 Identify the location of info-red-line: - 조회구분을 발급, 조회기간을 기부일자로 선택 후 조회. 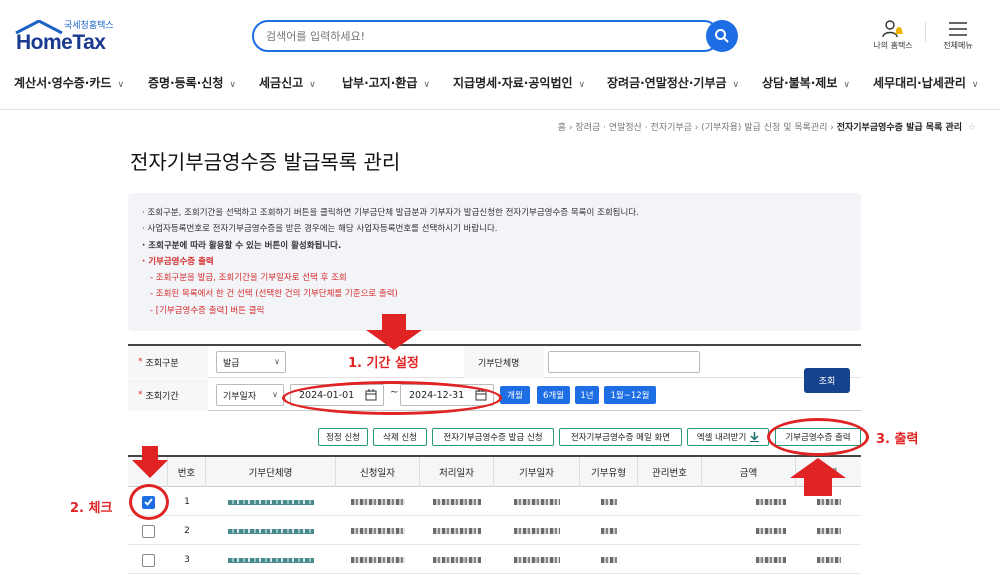
(248, 278).